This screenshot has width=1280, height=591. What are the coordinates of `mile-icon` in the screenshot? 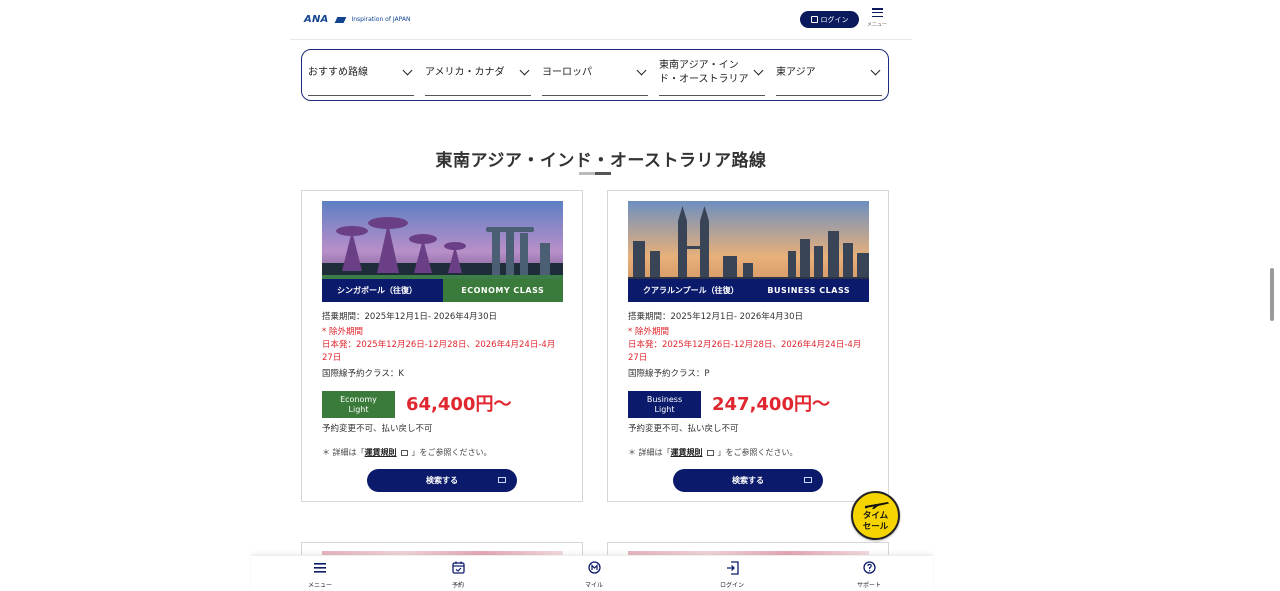 It's located at (594, 567).